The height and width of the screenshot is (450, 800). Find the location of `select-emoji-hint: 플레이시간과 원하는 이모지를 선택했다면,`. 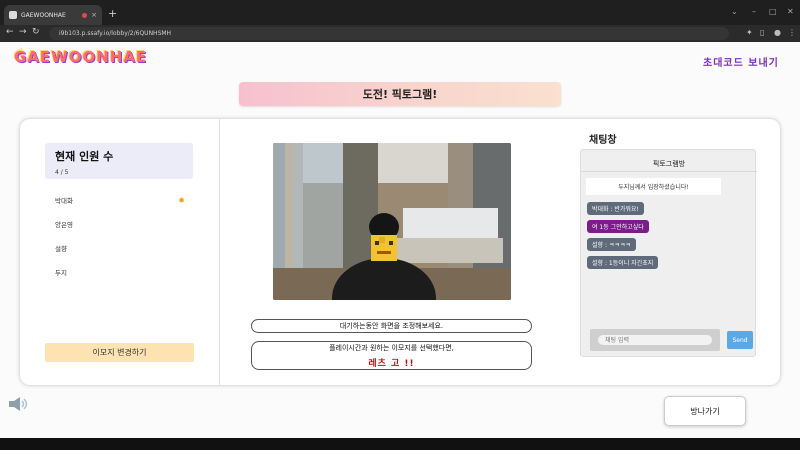

select-emoji-hint: 플레이시간과 원하는 이모지를 선택했다면, is located at coordinates (391, 347).